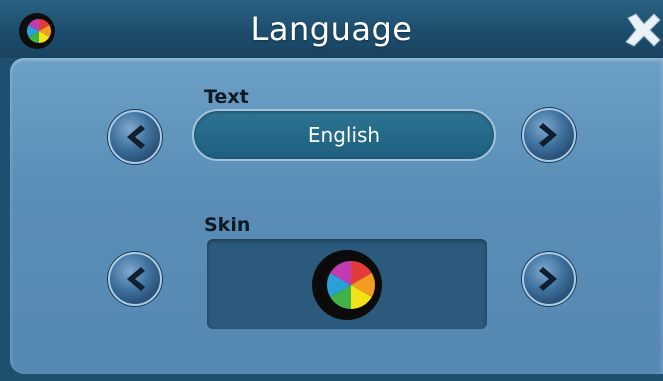  I want to click on text-next-button, so click(549, 135).